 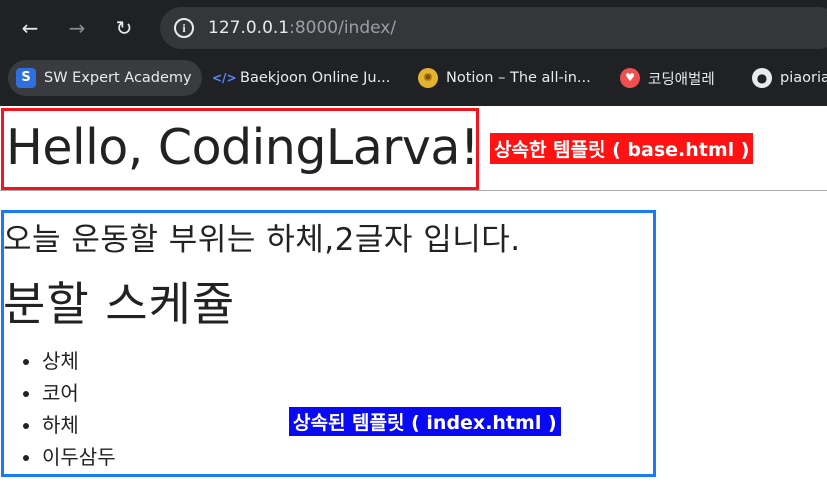 What do you see at coordinates (343, 28) in the screenshot?
I see `url-path: :8000/index/` at bounding box center [343, 28].